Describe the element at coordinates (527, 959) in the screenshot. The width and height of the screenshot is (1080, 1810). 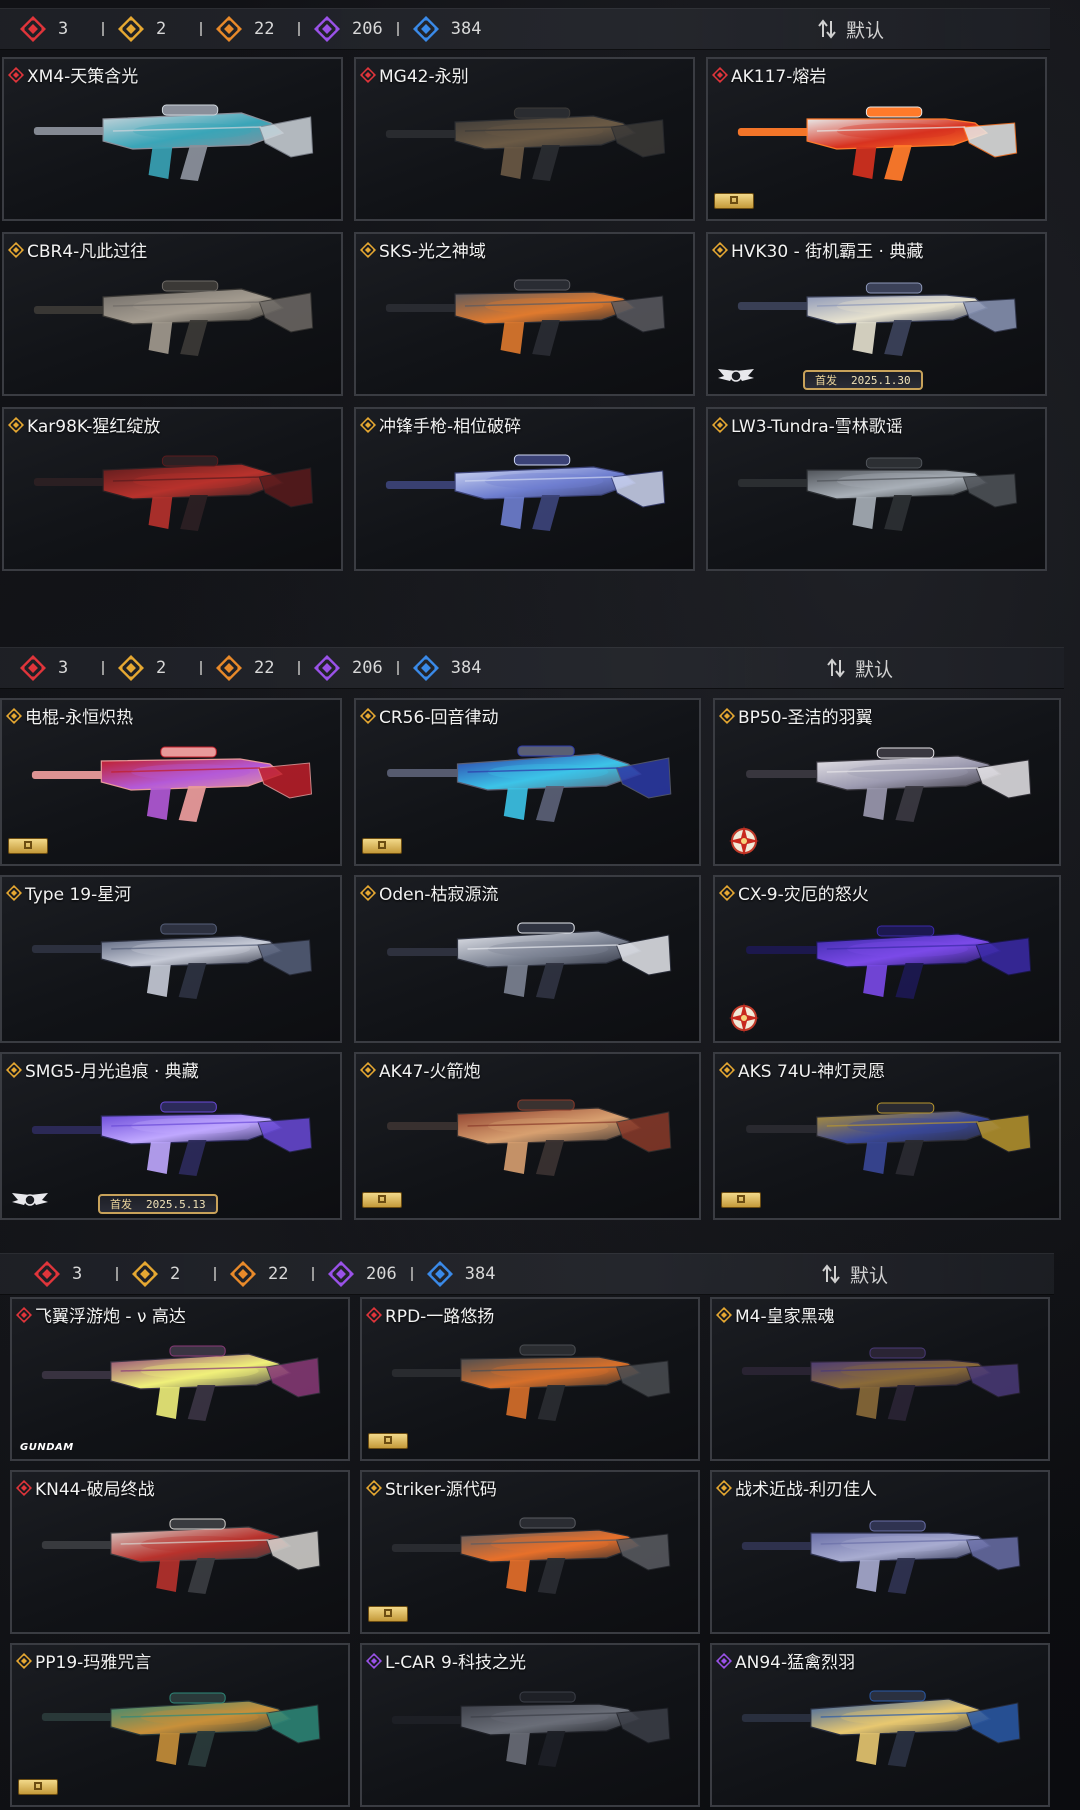
I see `weapon-card: Oden-枯寂源流` at that location.